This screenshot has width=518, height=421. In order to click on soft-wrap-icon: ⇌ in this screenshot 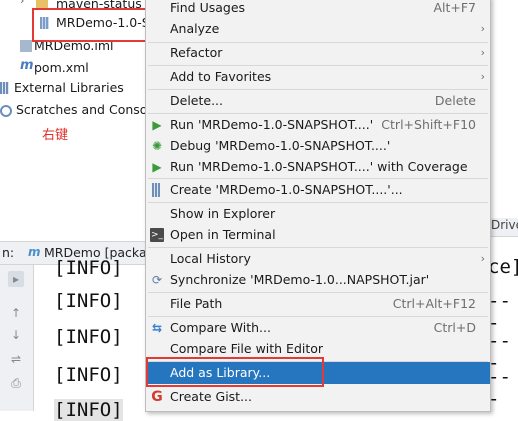, I will do `click(16, 359)`.